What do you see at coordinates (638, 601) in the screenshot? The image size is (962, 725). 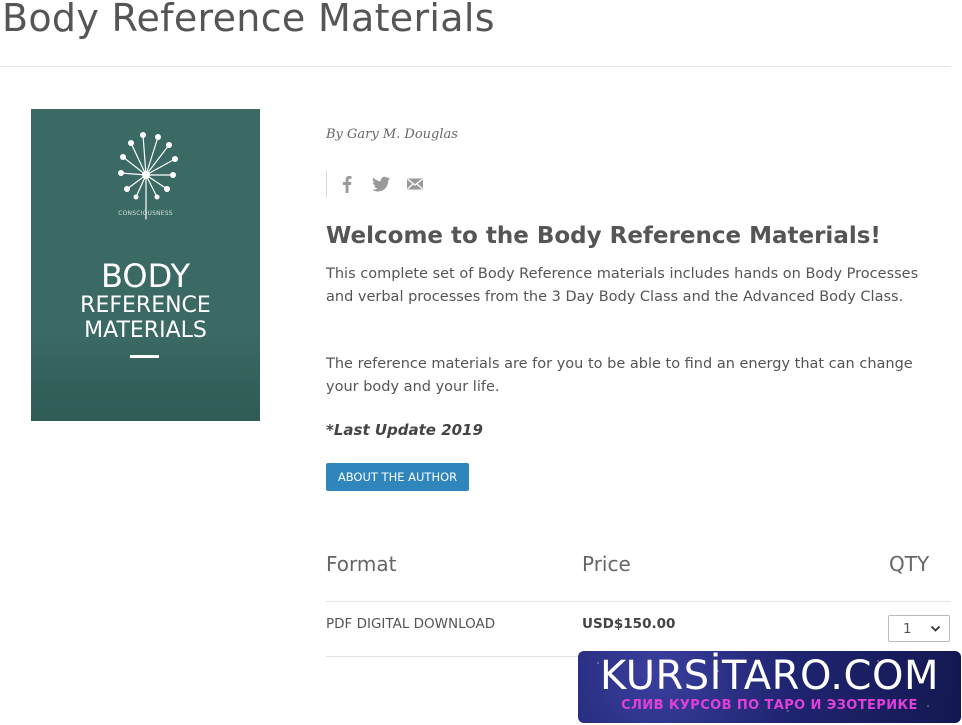 I see `table-divider` at bounding box center [638, 601].